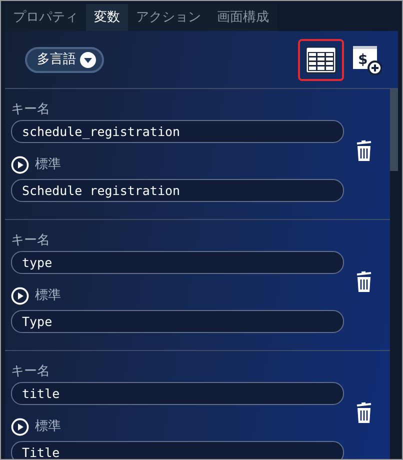 This screenshot has width=403, height=460. Describe the element at coordinates (88, 60) in the screenshot. I see `caret-icon` at that location.